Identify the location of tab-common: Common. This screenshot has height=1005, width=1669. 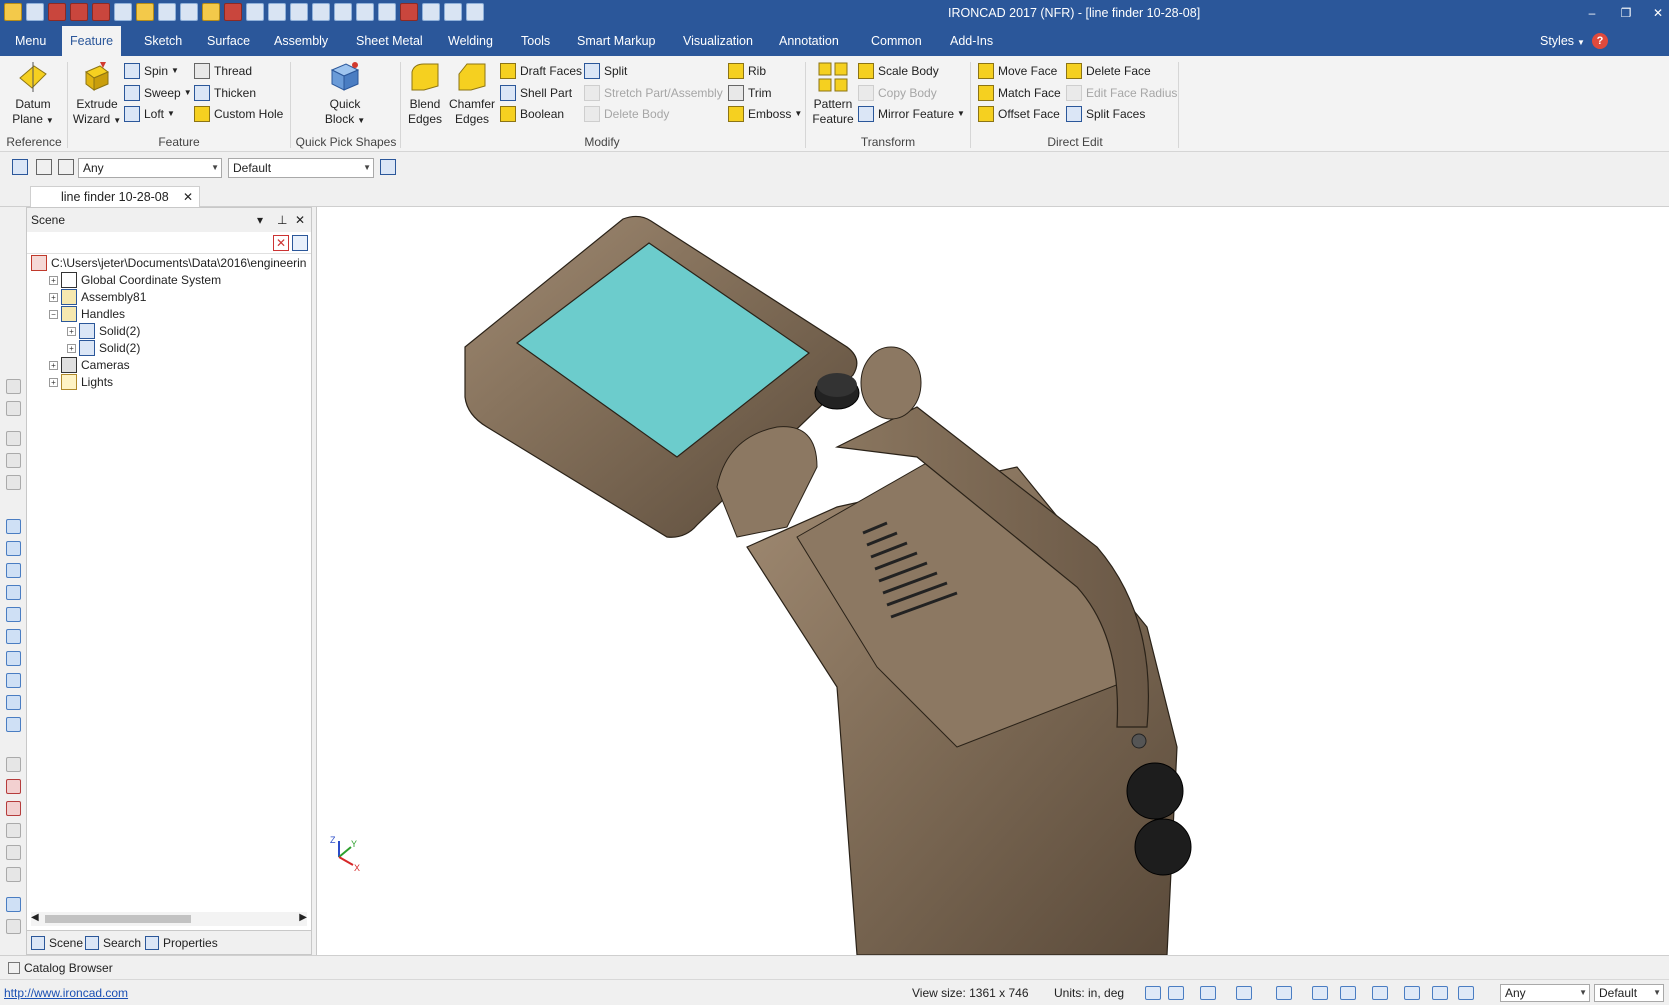
(896, 41).